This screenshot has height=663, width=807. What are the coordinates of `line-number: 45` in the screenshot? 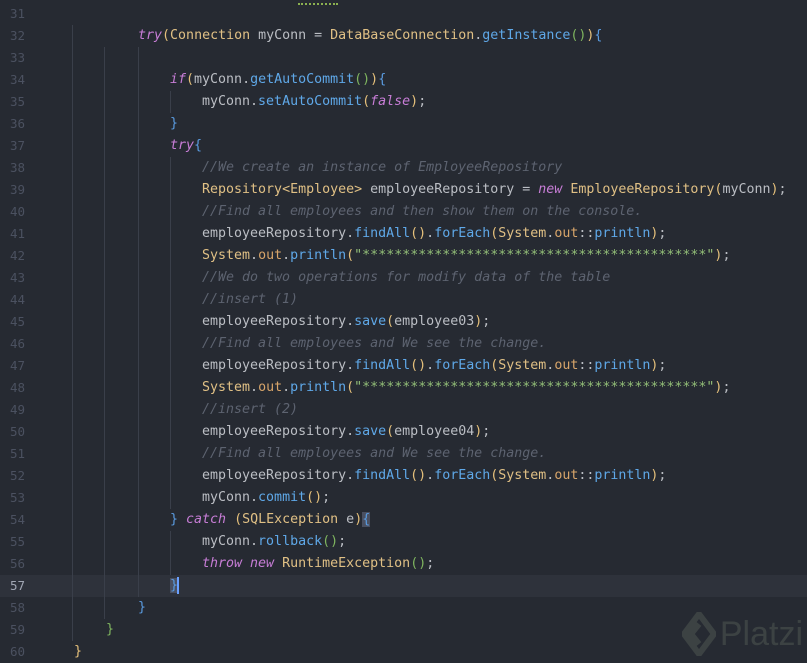 It's located at (12, 322).